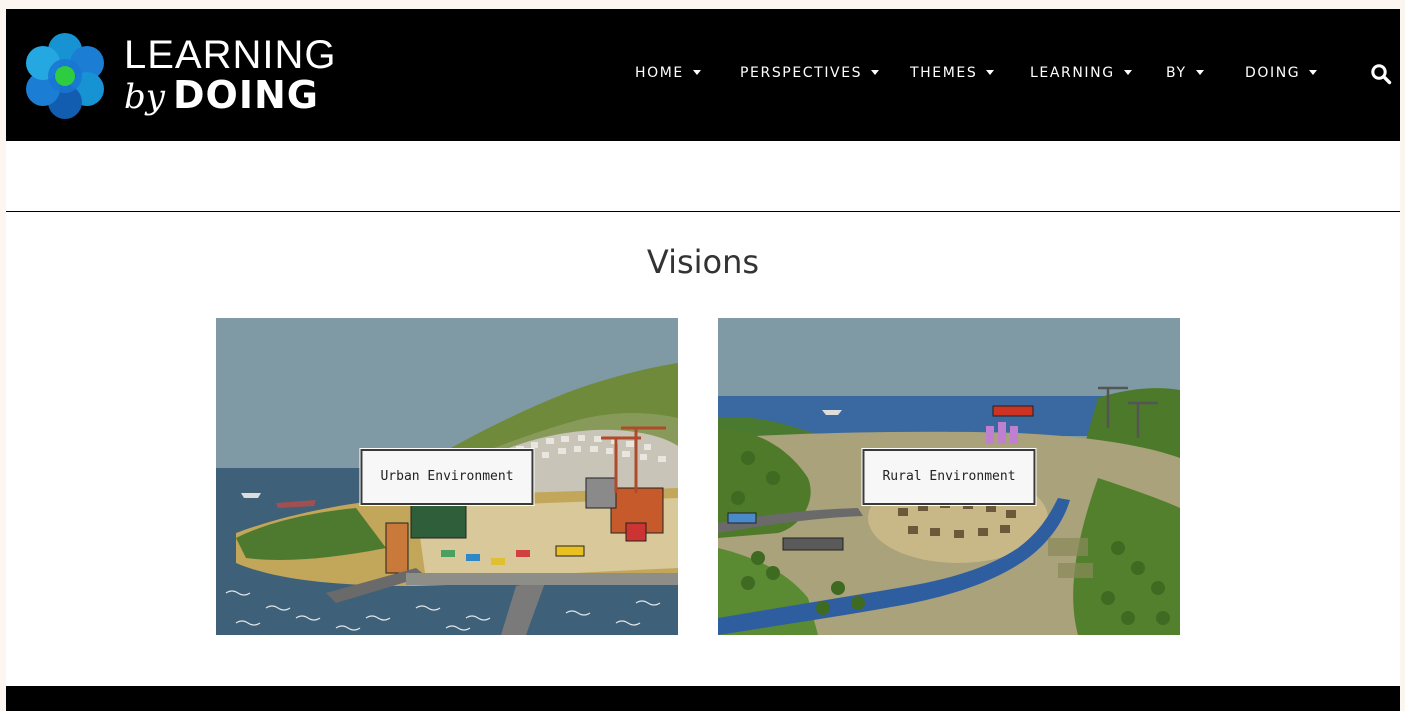  I want to click on page-title: Visions, so click(703, 262).